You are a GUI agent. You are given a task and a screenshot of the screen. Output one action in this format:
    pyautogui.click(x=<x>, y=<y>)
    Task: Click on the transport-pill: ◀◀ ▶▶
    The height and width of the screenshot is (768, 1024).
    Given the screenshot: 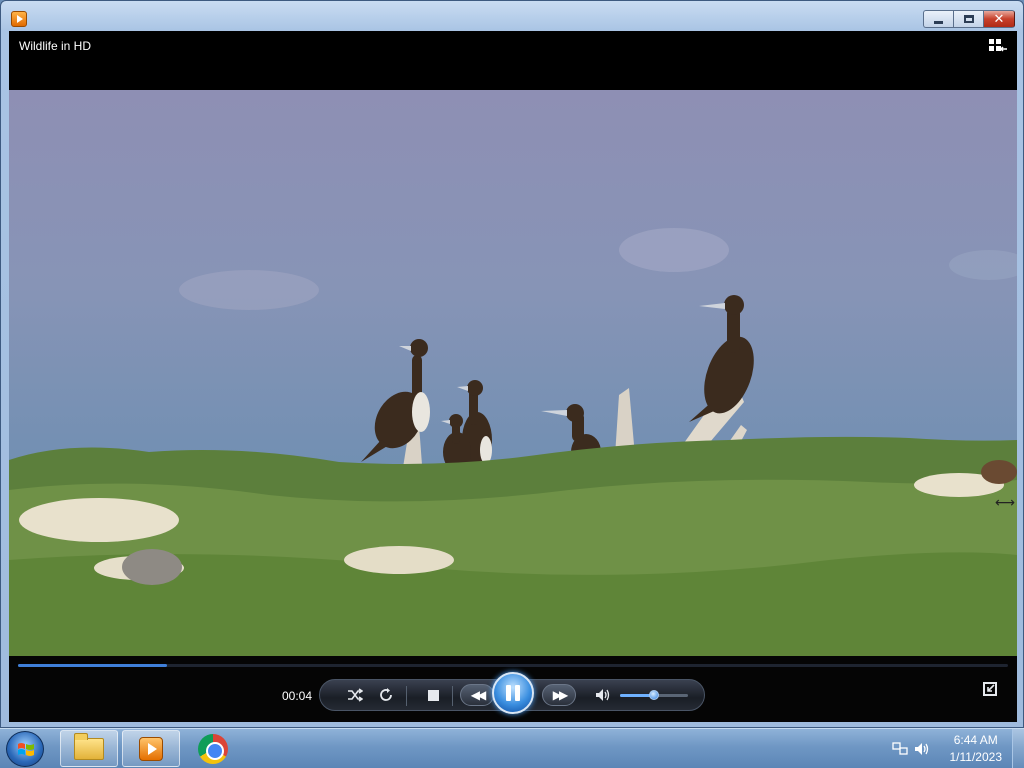 What is the action you would take?
    pyautogui.click(x=512, y=693)
    